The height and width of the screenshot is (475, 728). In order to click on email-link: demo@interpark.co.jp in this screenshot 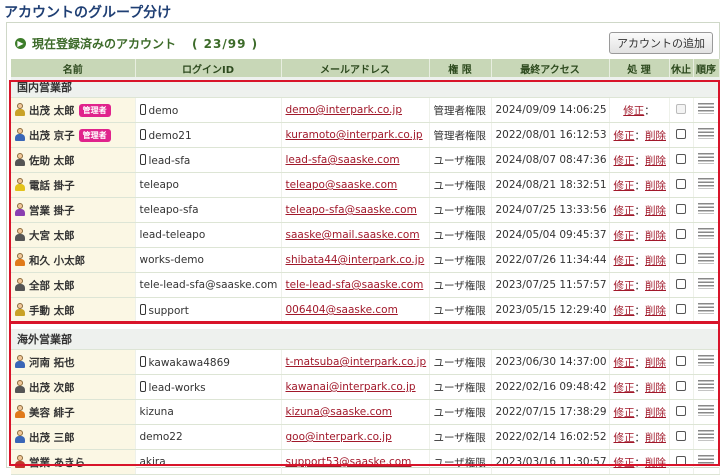, I will do `click(344, 110)`.